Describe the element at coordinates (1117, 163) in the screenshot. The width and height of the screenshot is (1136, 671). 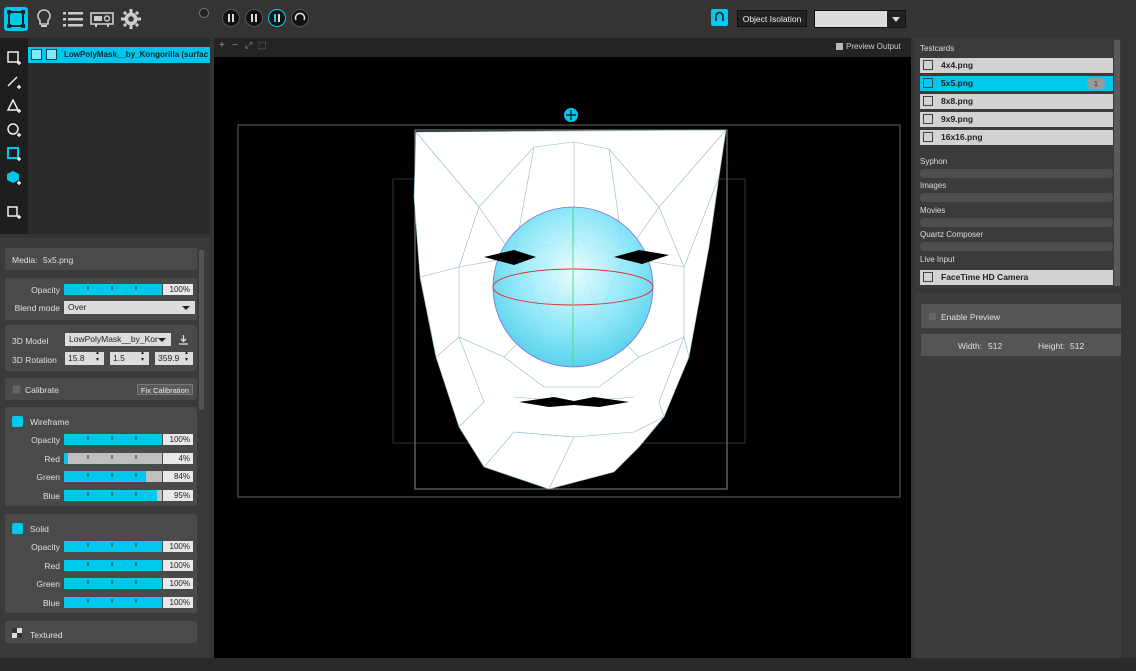
I see `media-scrollbar` at that location.